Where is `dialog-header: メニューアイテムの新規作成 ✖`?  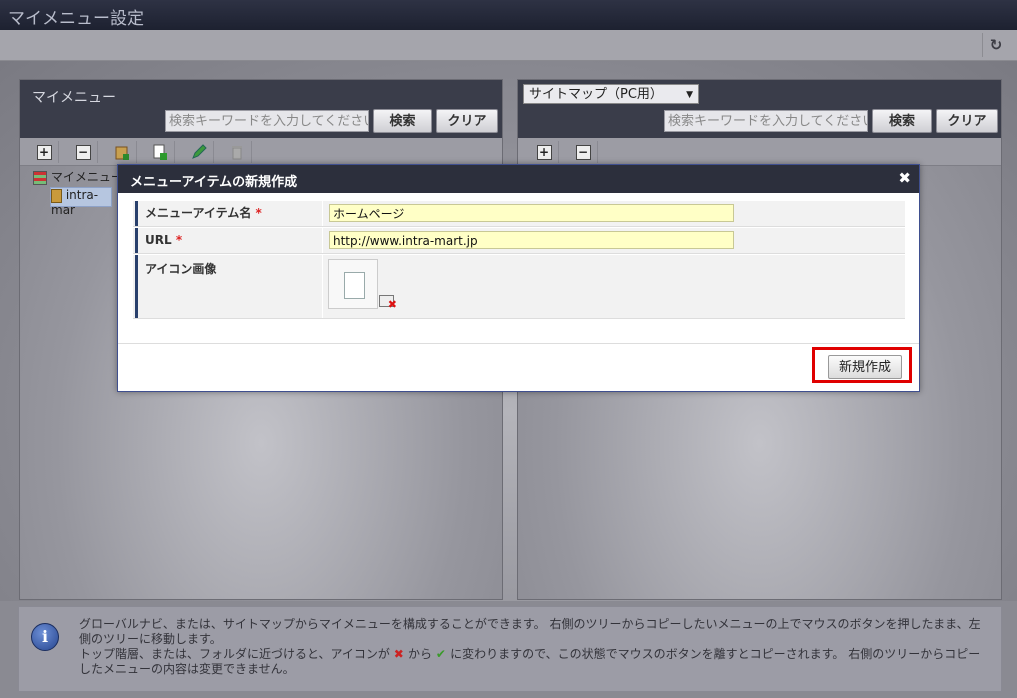 dialog-header: メニューアイテムの新規作成 ✖ is located at coordinates (518, 179).